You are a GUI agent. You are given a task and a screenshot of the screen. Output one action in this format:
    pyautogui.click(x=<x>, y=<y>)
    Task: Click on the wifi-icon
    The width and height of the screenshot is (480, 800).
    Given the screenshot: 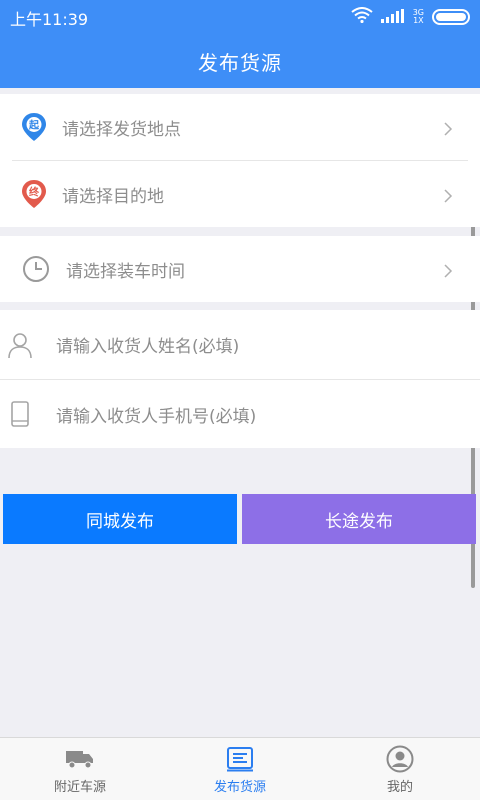 What is the action you would take?
    pyautogui.click(x=362, y=17)
    